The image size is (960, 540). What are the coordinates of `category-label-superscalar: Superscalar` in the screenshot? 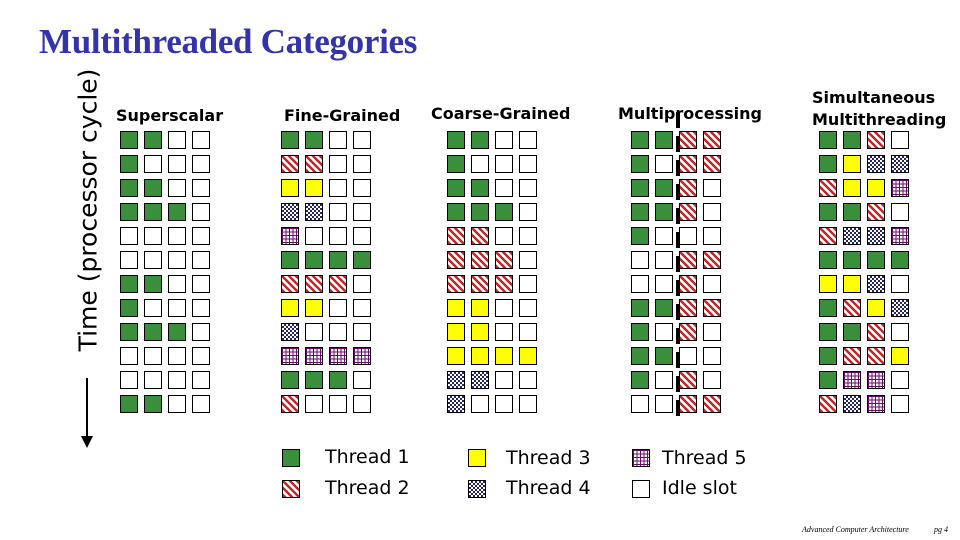 It's located at (170, 115).